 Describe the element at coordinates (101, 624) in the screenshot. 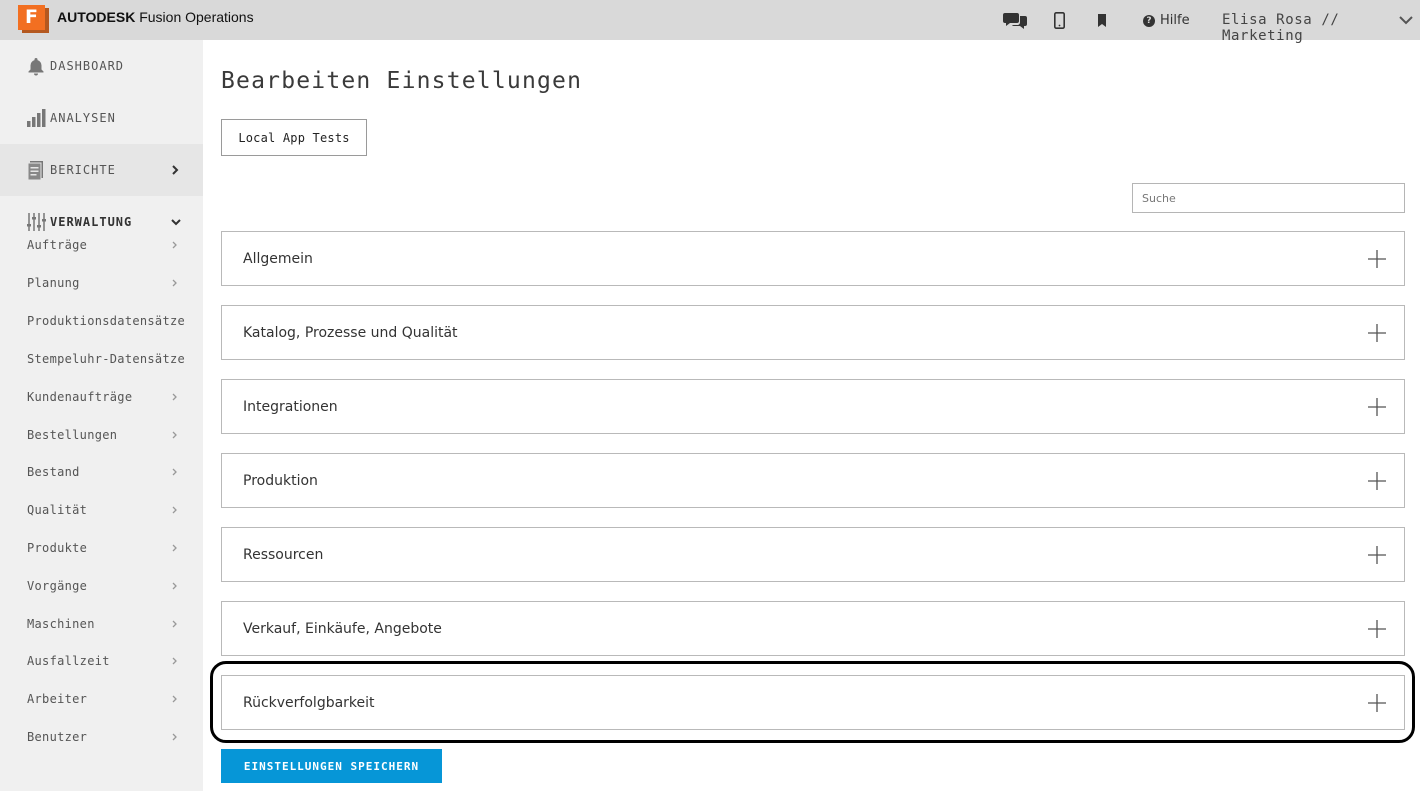

I see `sidebar-subitem: Maschinen` at that location.